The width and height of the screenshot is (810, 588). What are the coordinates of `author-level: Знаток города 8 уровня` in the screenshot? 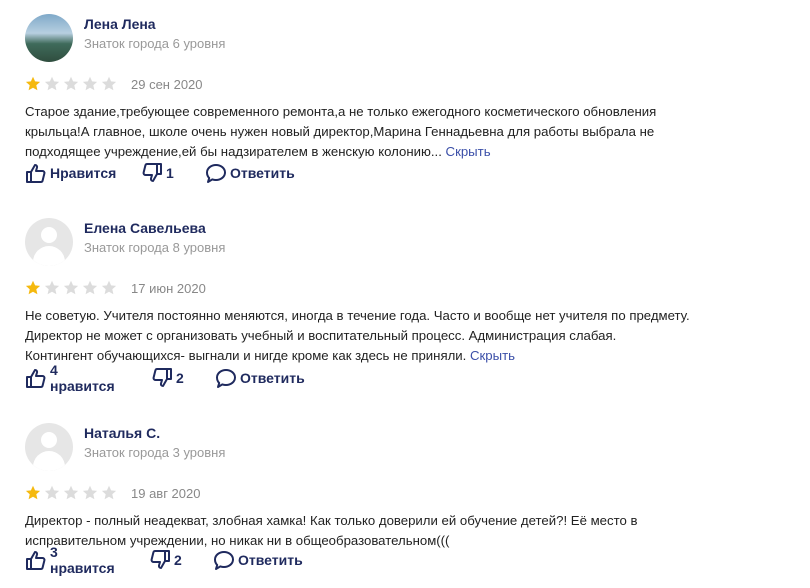 It's located at (155, 247).